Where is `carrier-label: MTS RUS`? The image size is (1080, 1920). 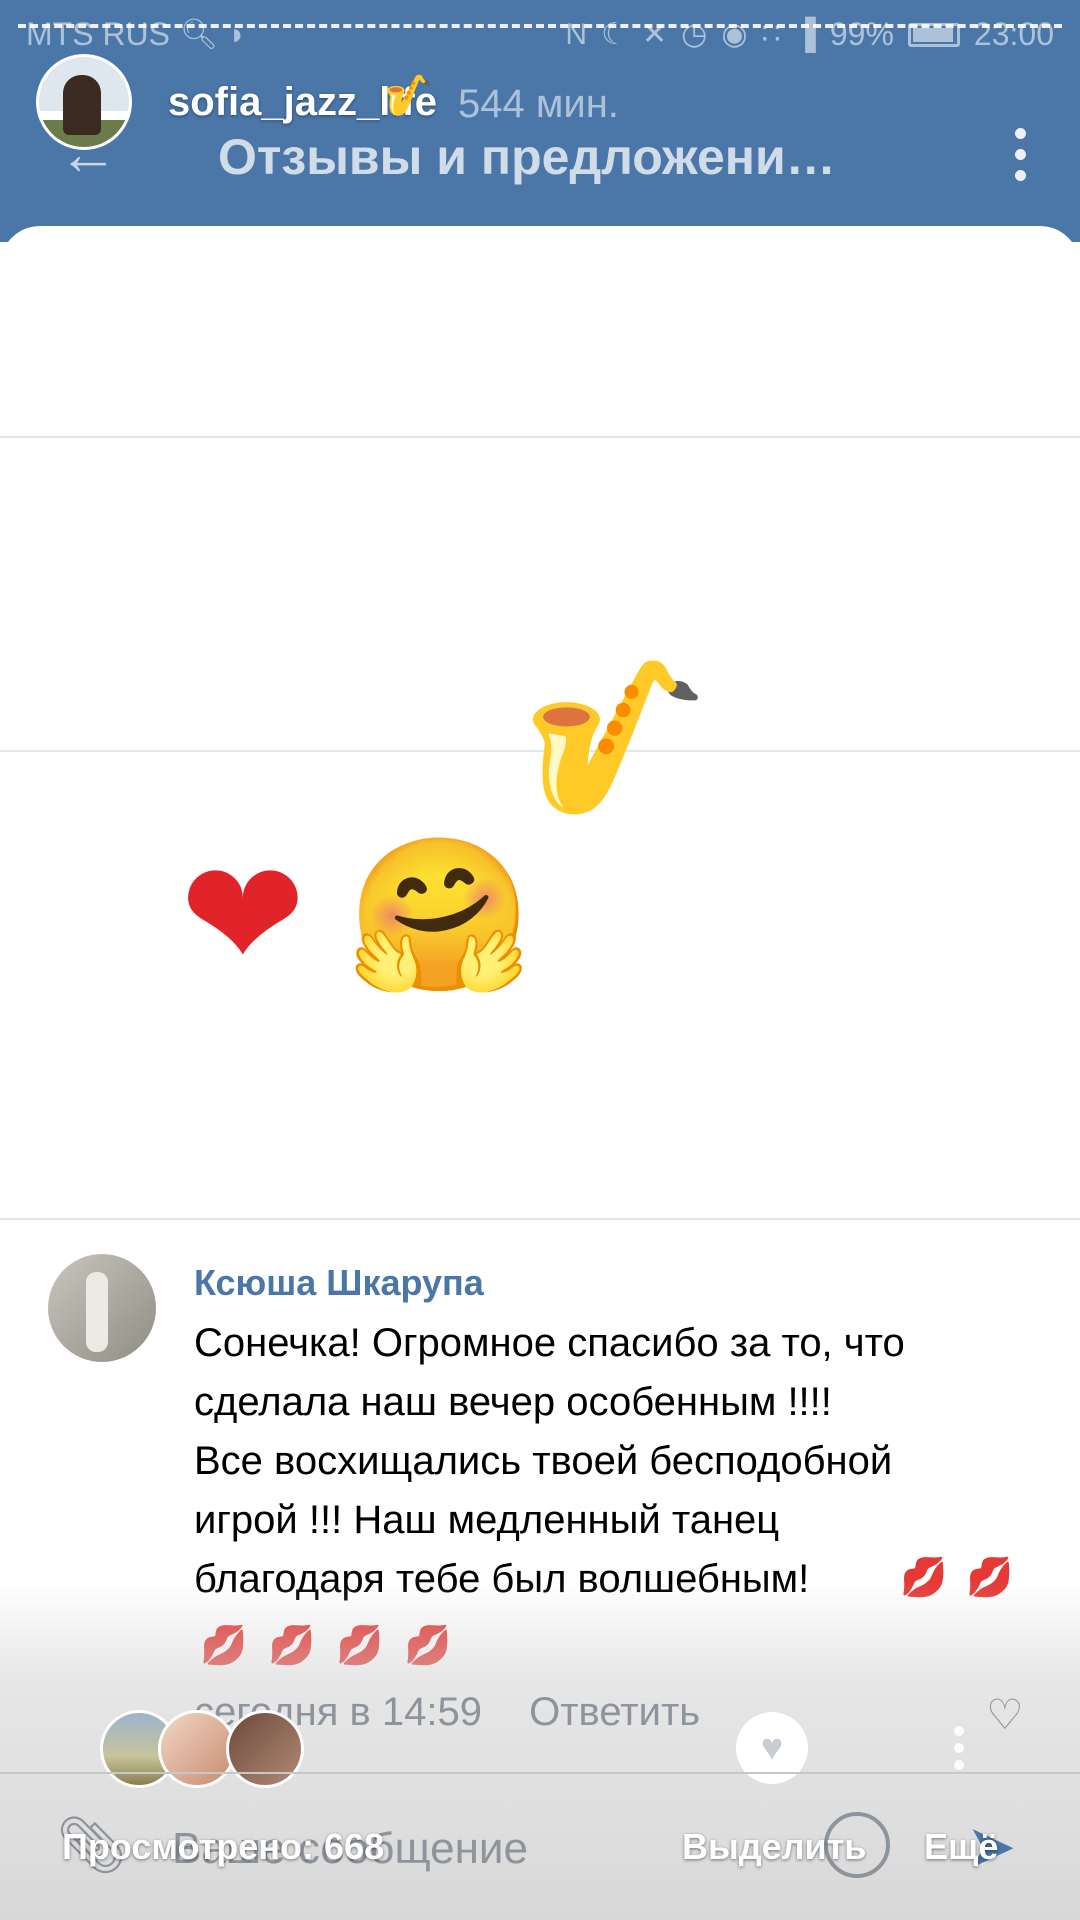 carrier-label: MTS RUS is located at coordinates (98, 34).